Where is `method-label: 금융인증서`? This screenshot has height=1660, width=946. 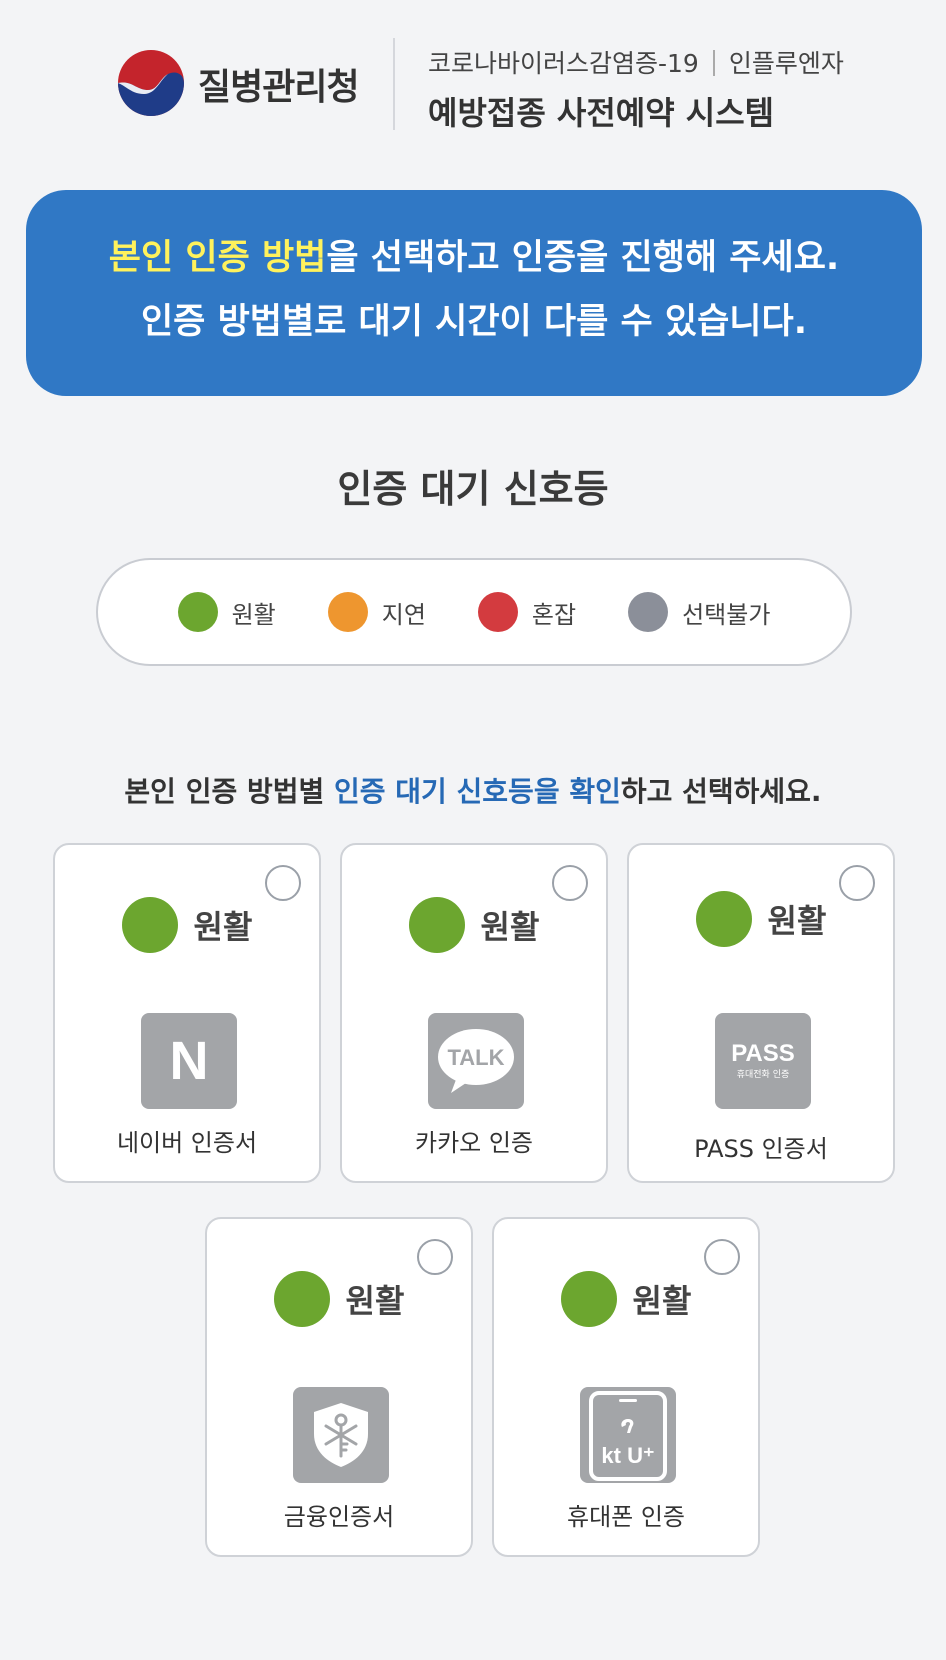
method-label: 금융인증서 is located at coordinates (339, 1517).